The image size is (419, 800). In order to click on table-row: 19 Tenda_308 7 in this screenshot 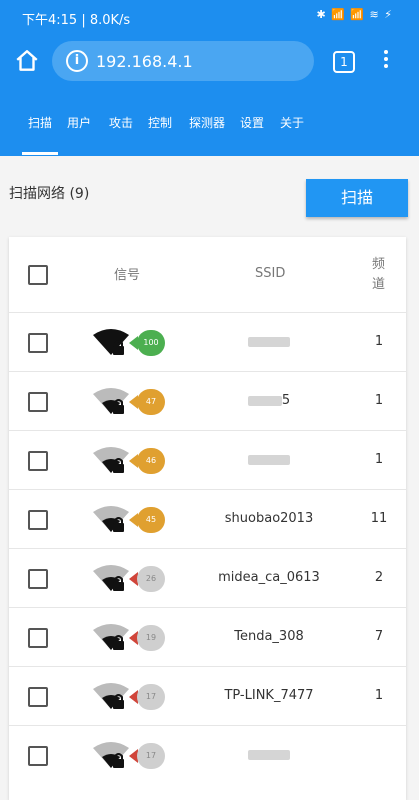, I will do `click(207, 637)`.